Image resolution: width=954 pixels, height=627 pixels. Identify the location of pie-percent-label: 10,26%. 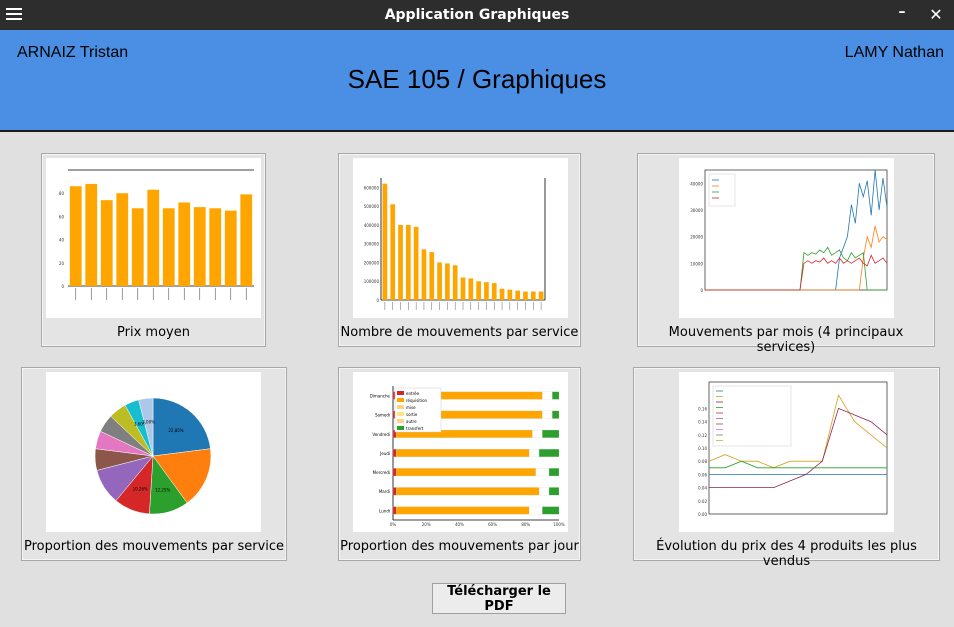
(140, 488).